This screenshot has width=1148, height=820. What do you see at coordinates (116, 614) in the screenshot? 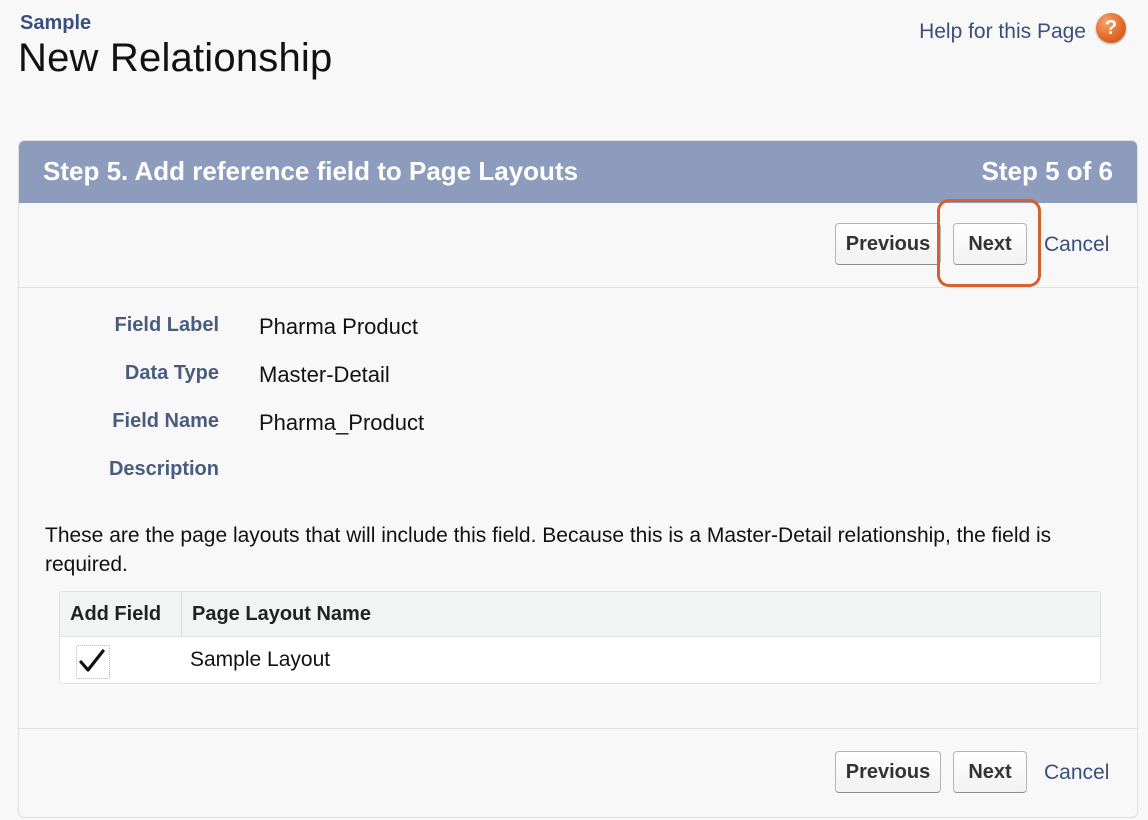
I see `column-header-add-field: Add Field` at bounding box center [116, 614].